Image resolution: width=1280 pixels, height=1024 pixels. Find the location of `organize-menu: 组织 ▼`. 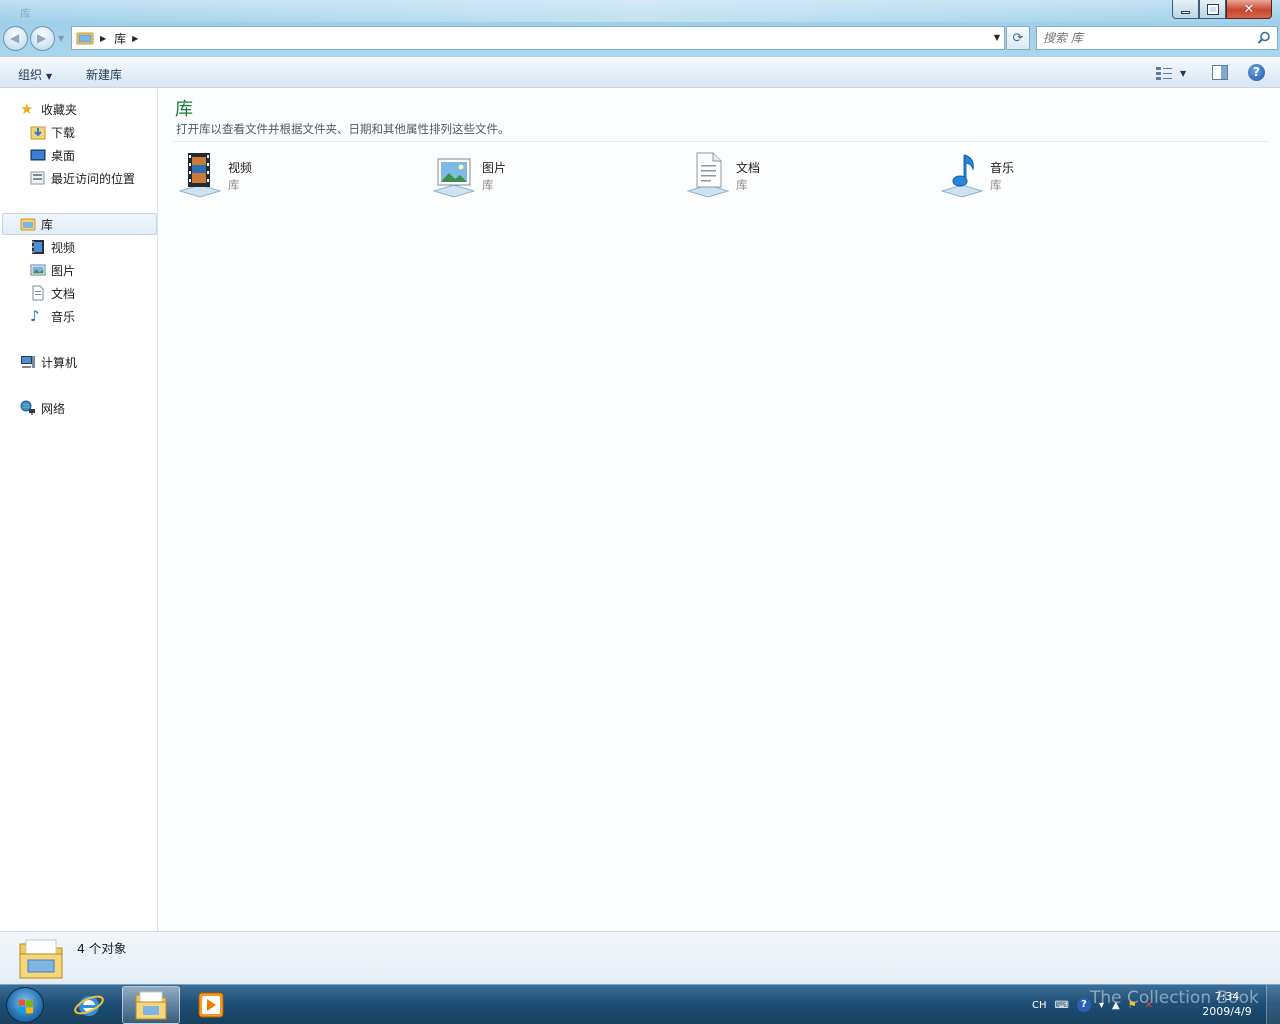

organize-menu: 组织 ▼ is located at coordinates (35, 74).